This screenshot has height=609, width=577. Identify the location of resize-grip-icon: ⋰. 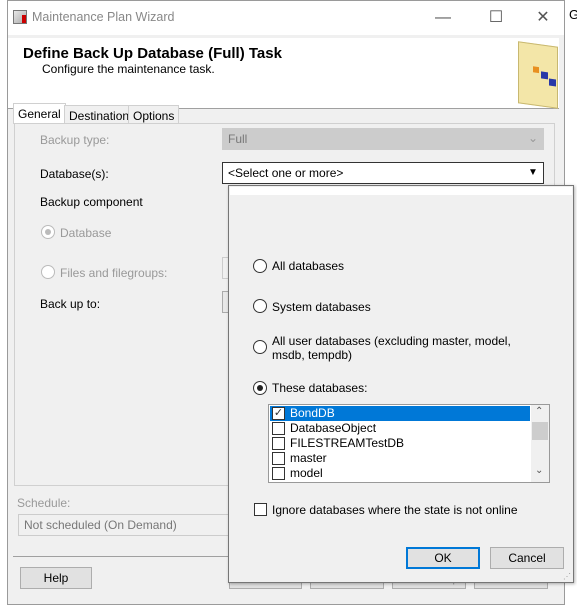
(567, 576).